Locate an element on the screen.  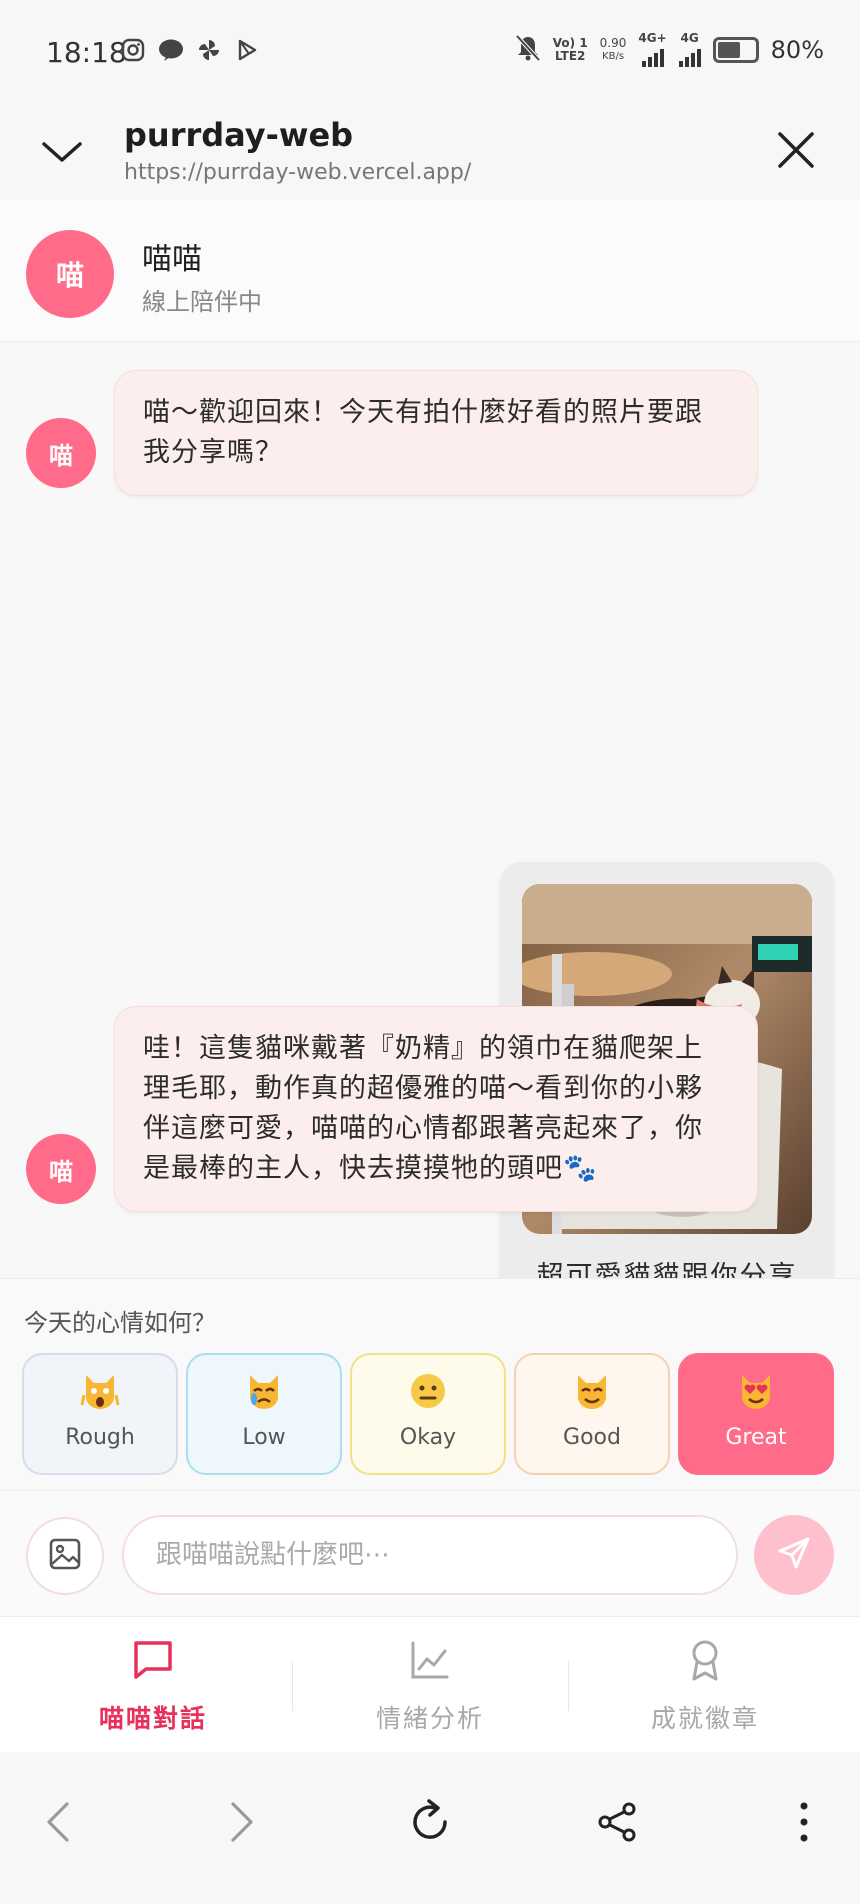
volte-indicator: Vo) 1 LTE2 is located at coordinates (570, 49).